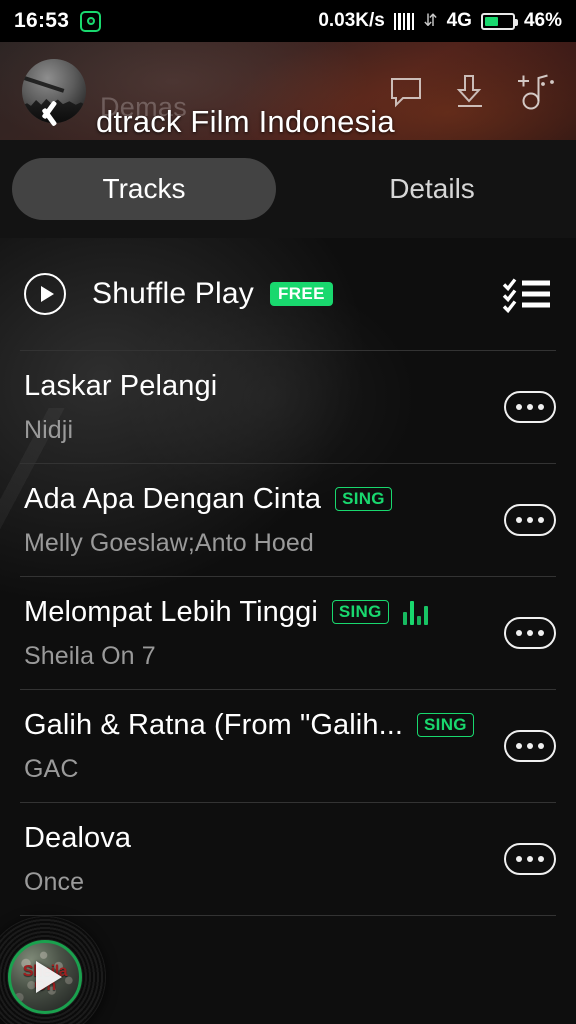 The image size is (576, 1024). What do you see at coordinates (173, 293) in the screenshot?
I see `shuffle-play-label: Shuffle Play` at bounding box center [173, 293].